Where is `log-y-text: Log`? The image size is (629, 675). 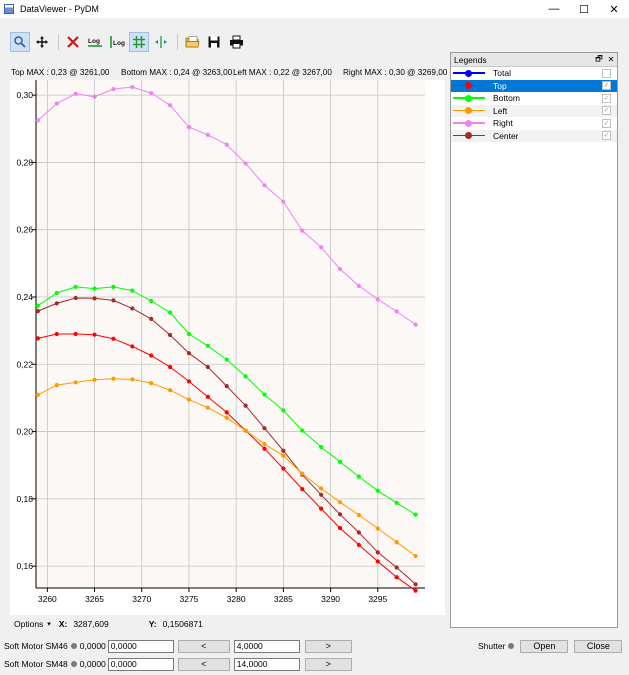
log-y-text: Log is located at coordinates (119, 43).